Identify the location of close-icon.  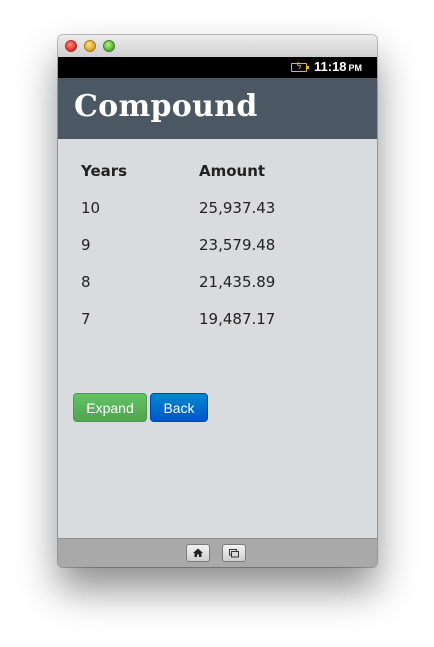
(71, 46).